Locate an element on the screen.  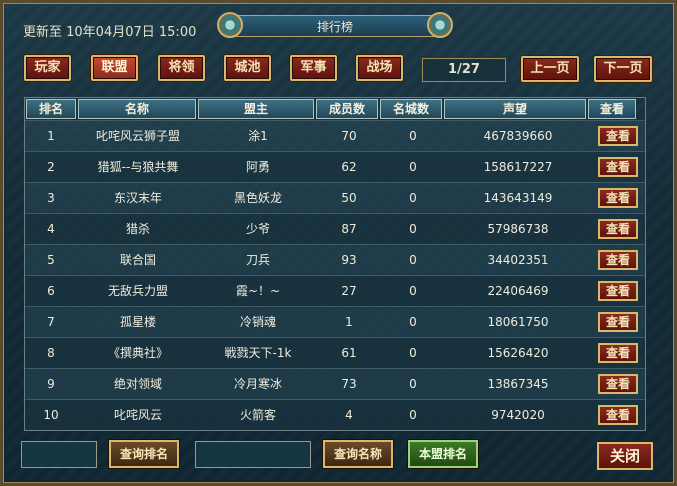
cell-members: 1 is located at coordinates (349, 322).